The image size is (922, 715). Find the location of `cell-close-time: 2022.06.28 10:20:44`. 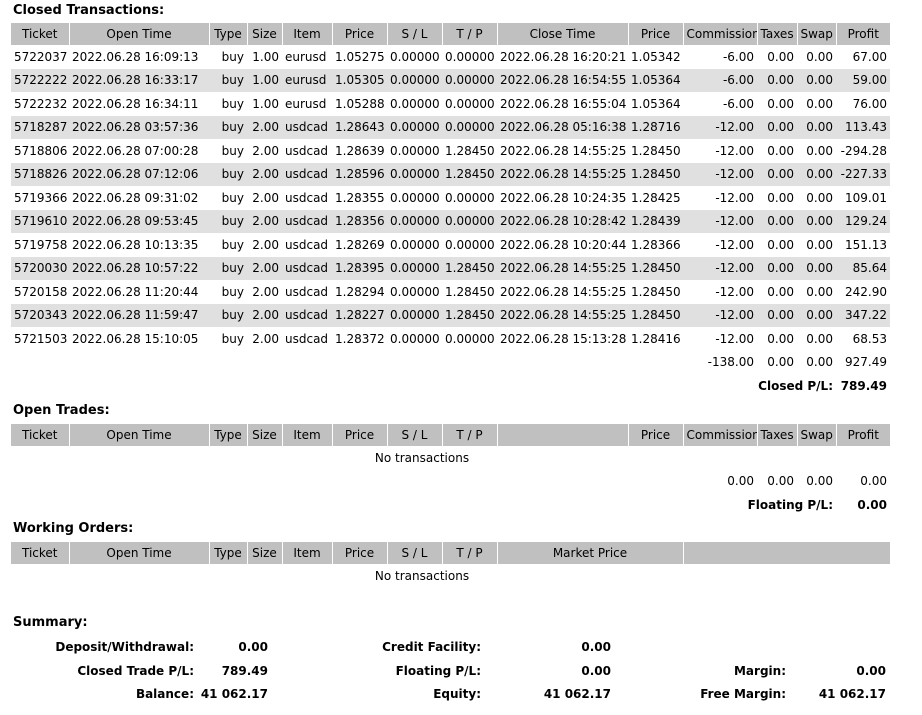

cell-close-time: 2022.06.28 10:20:44 is located at coordinates (563, 244).